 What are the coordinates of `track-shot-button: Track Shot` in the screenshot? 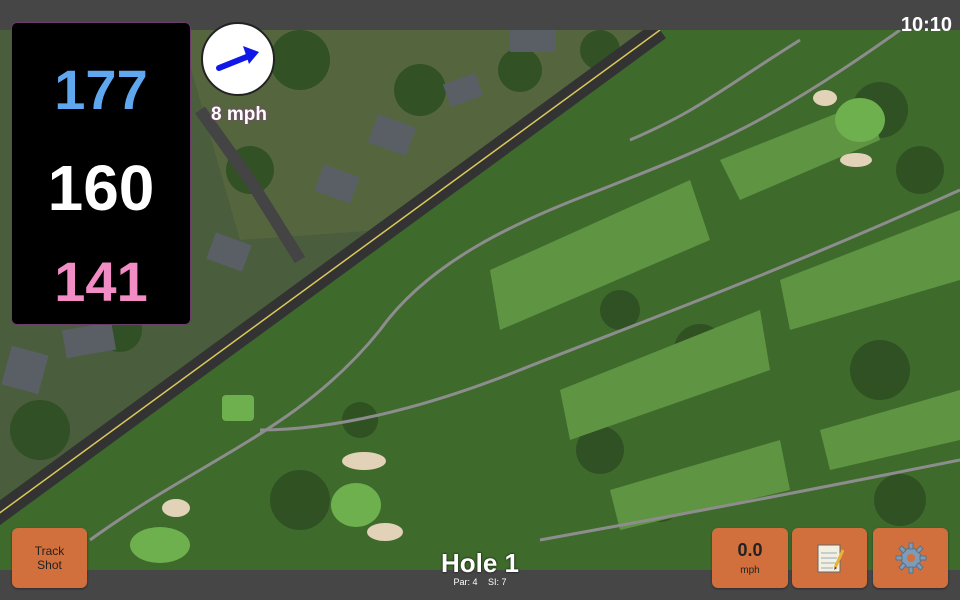 It's located at (49, 558).